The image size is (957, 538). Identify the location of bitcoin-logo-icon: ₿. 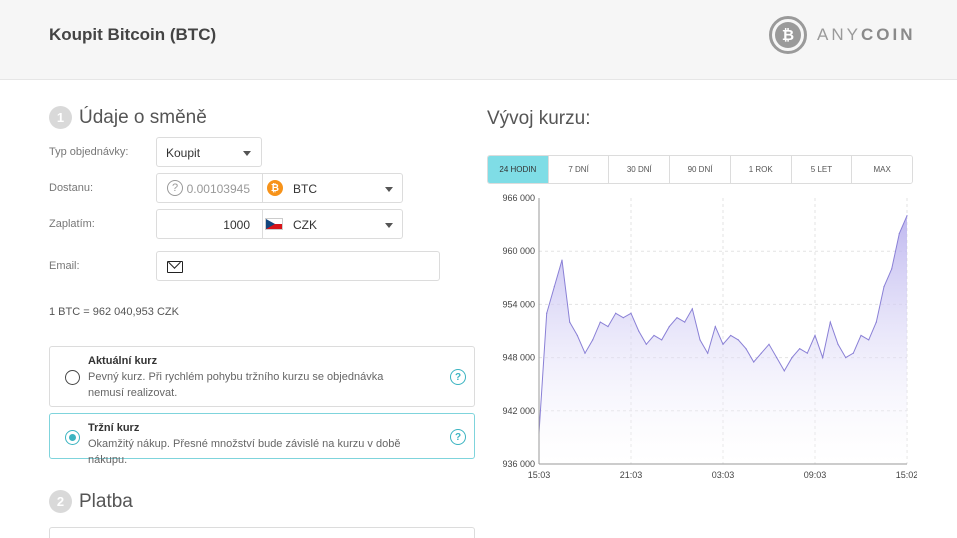
(788, 35).